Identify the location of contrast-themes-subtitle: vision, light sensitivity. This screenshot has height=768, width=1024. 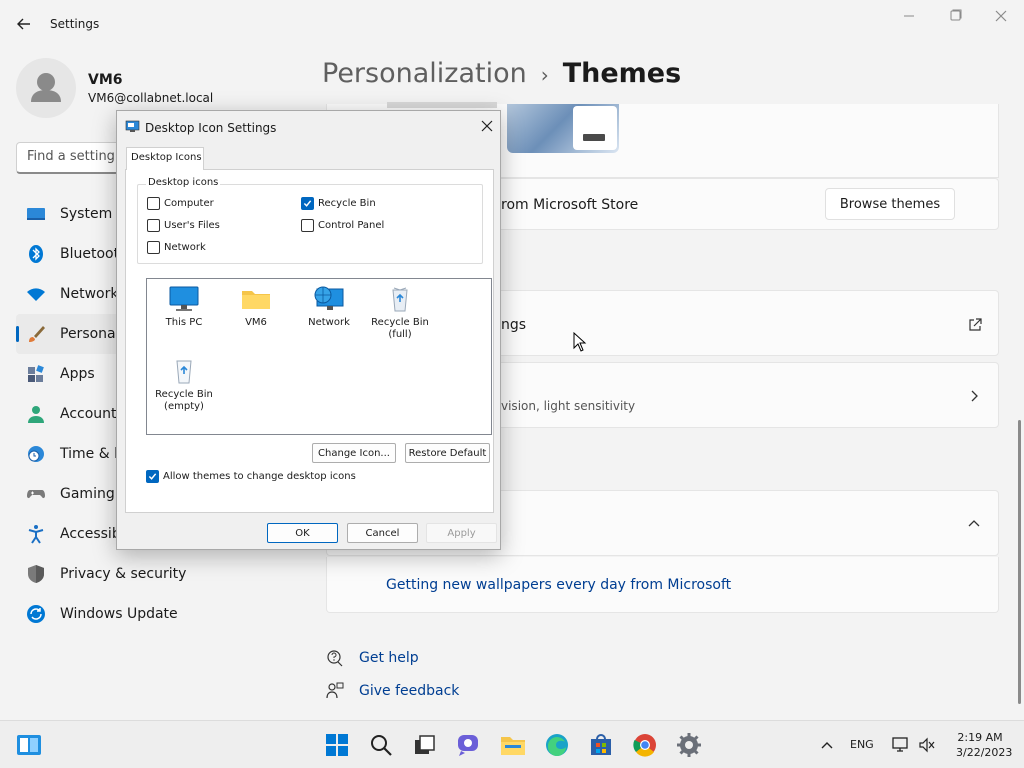
(568, 406).